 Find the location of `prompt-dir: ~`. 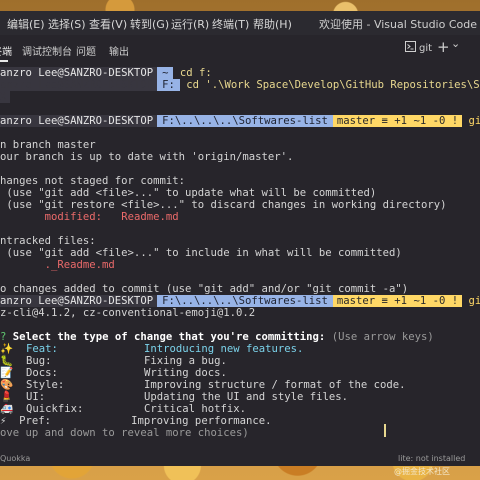

prompt-dir: ~ is located at coordinates (165, 73).